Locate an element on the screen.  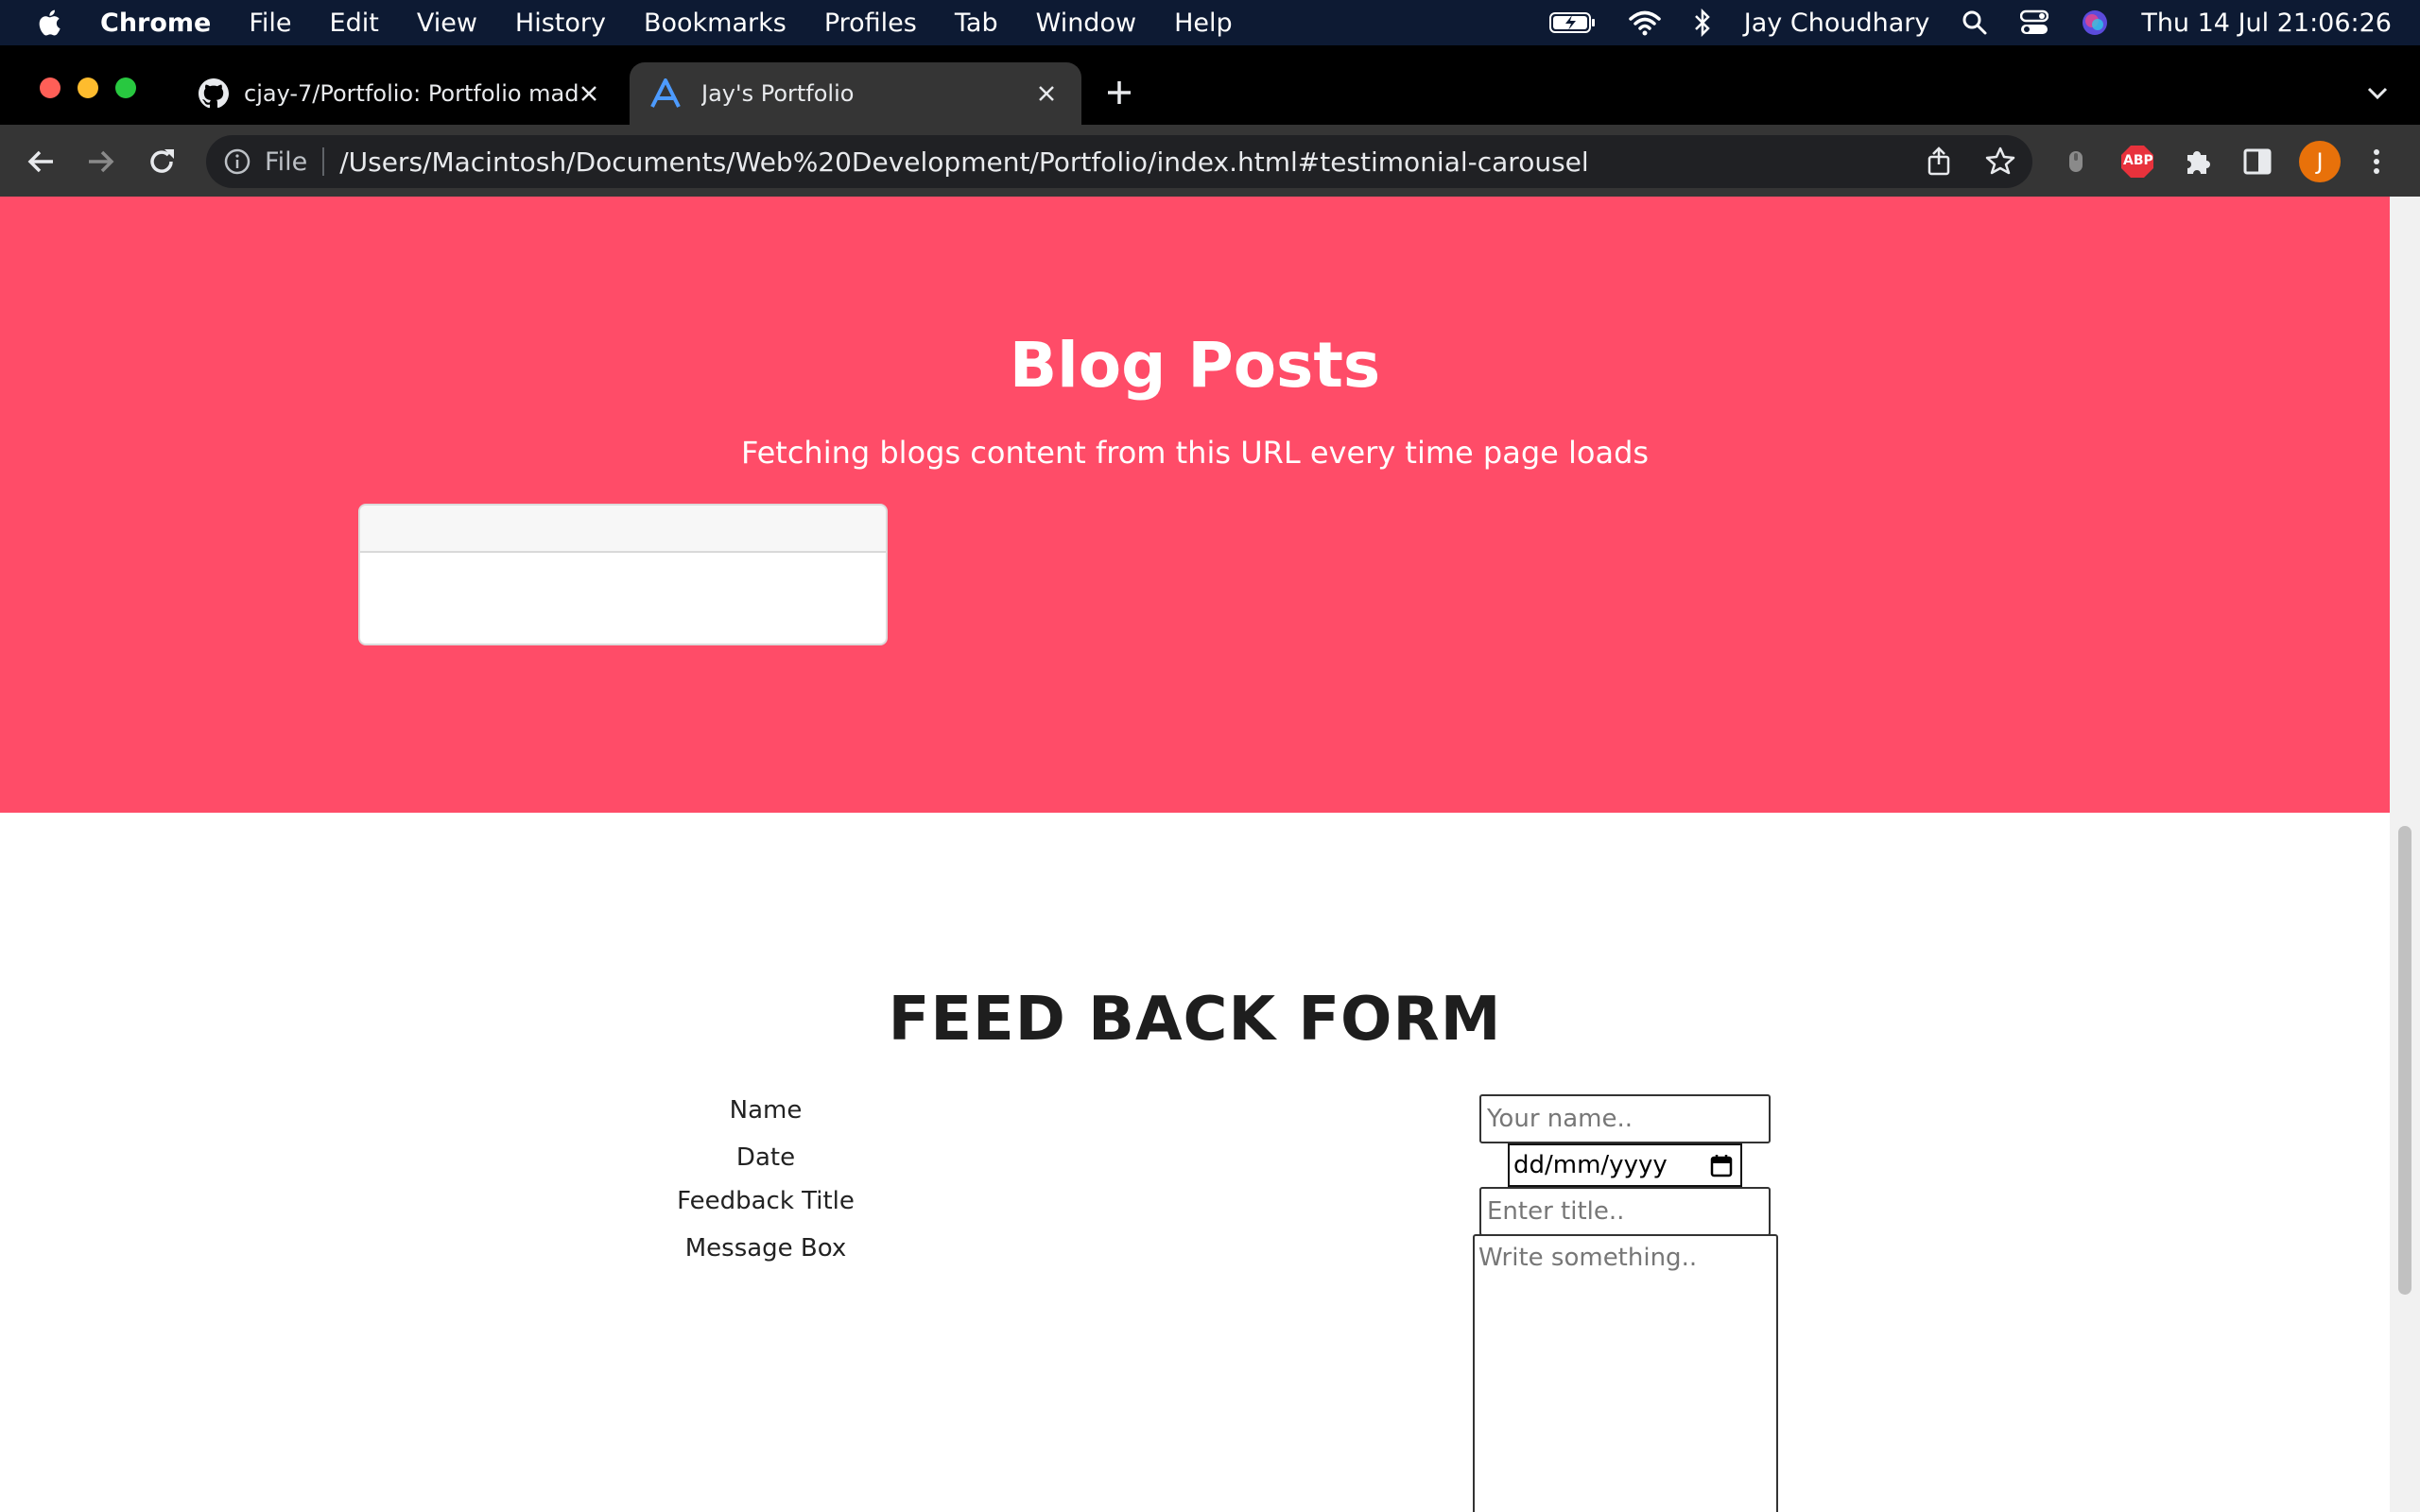
close-window-button is located at coordinates (50, 87).